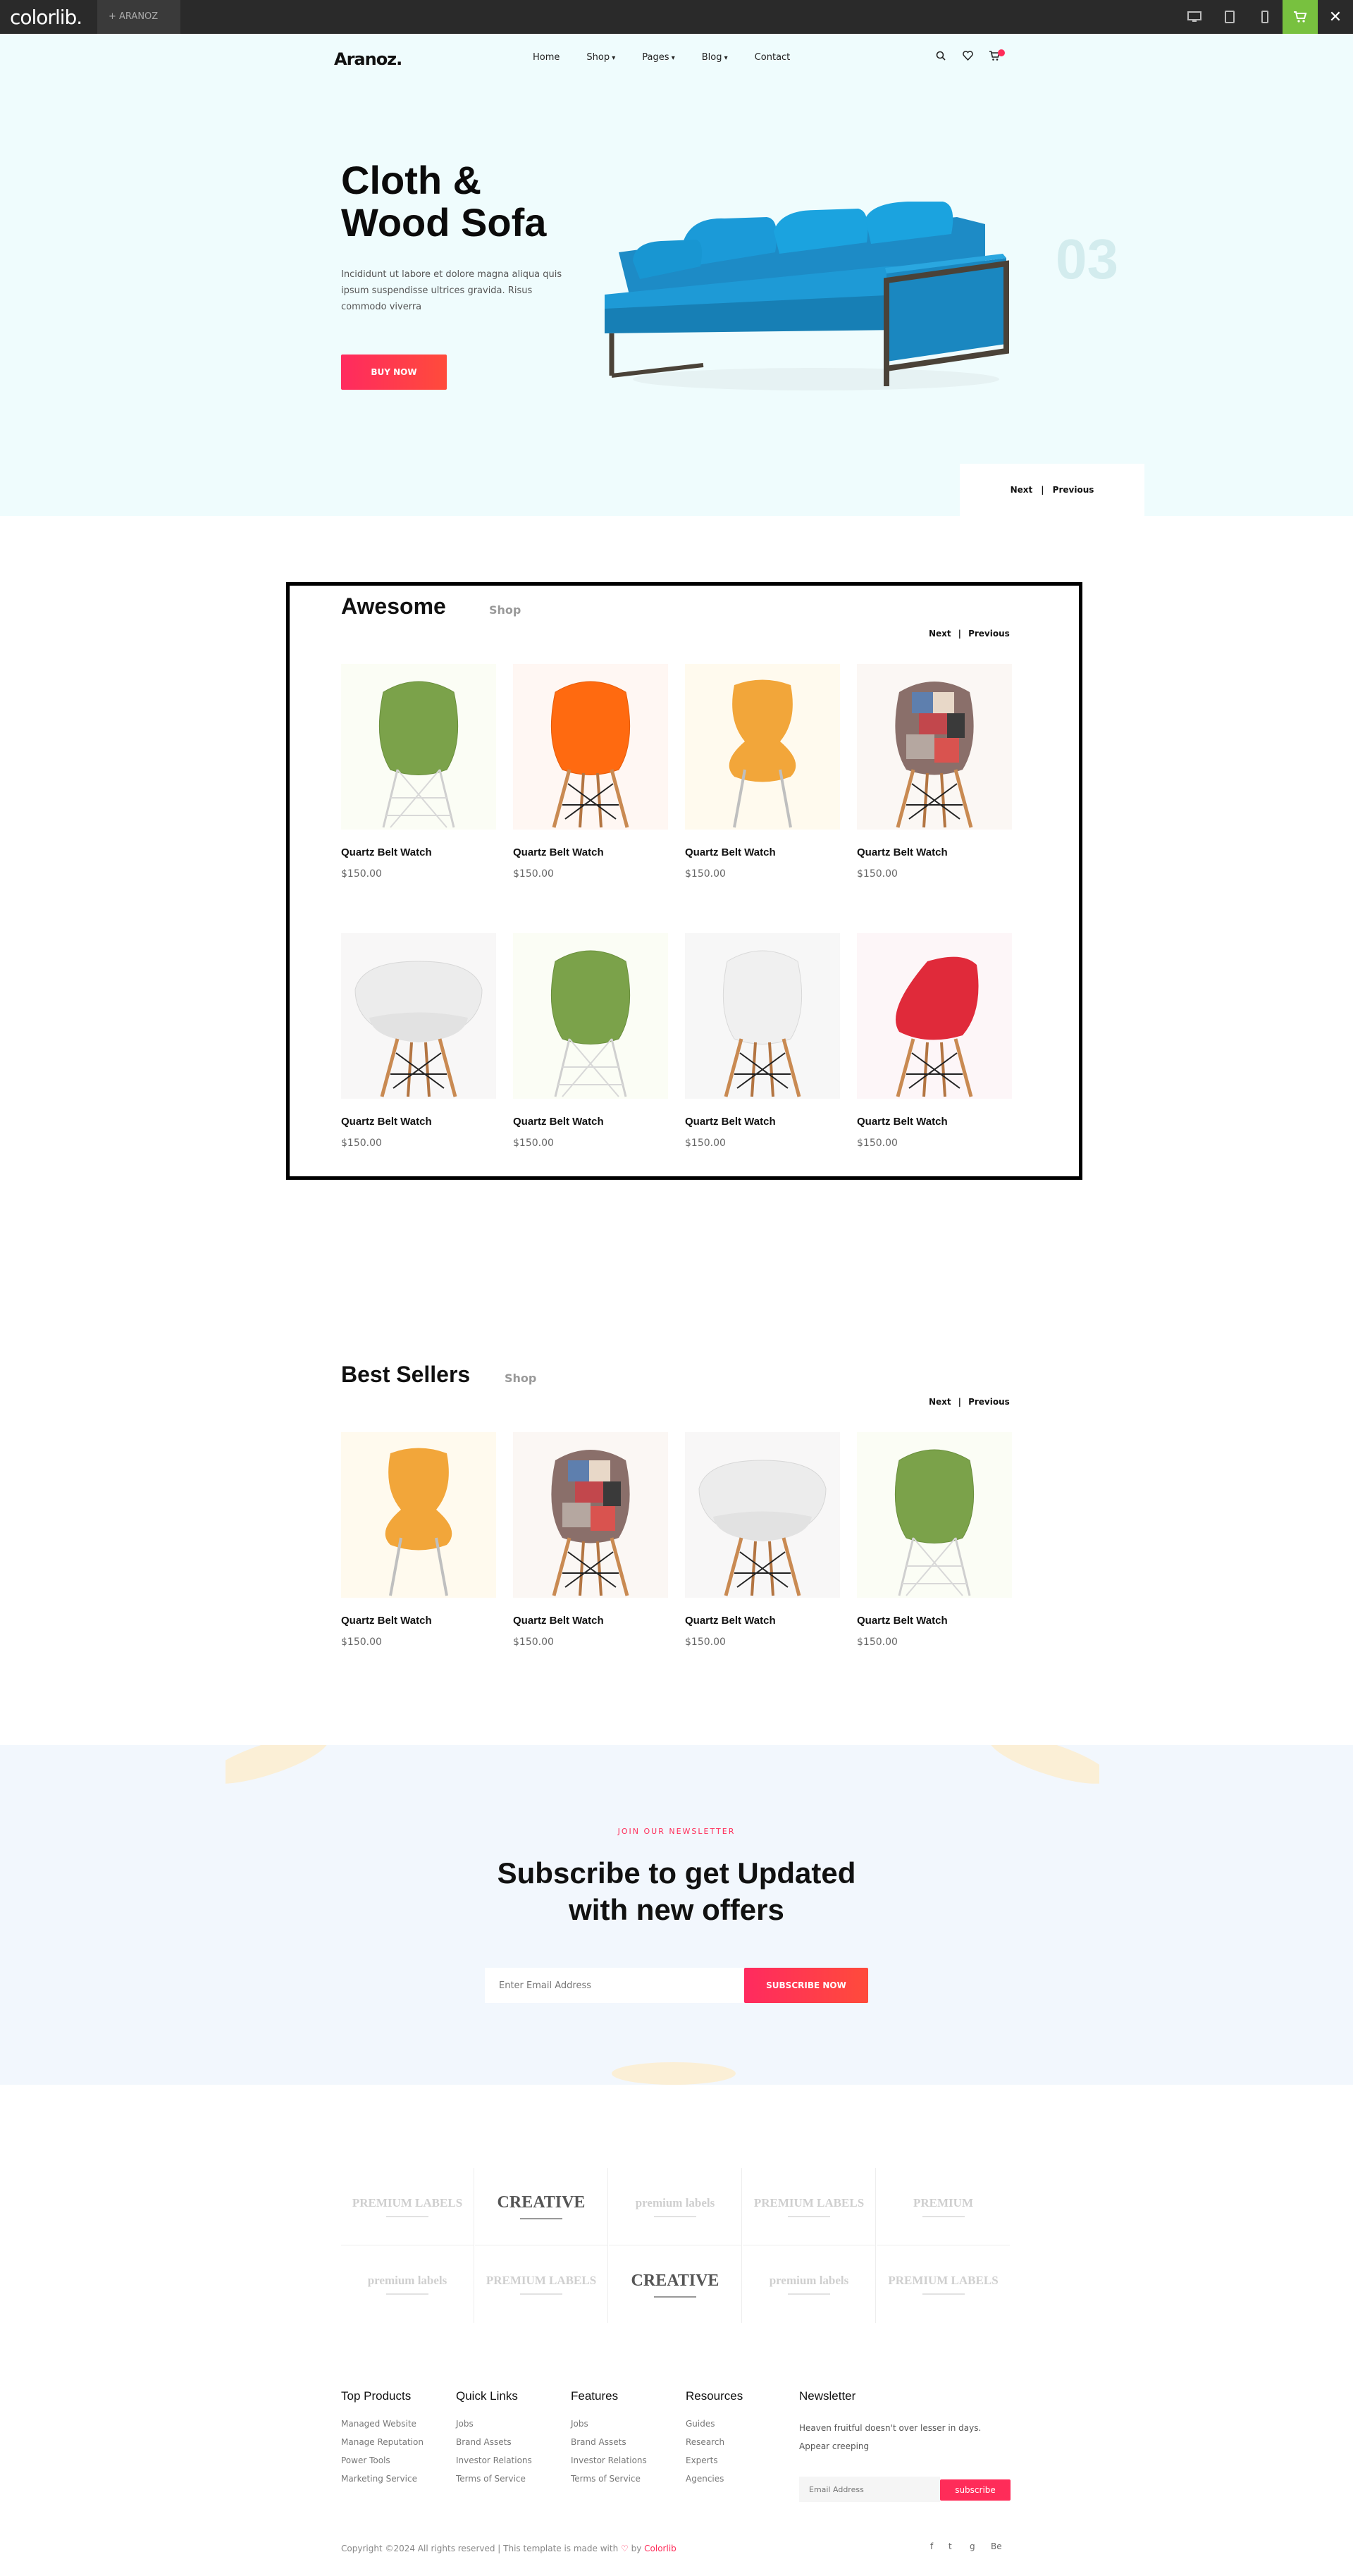  I want to click on lamp-right-decoration, so click(1044, 1764).